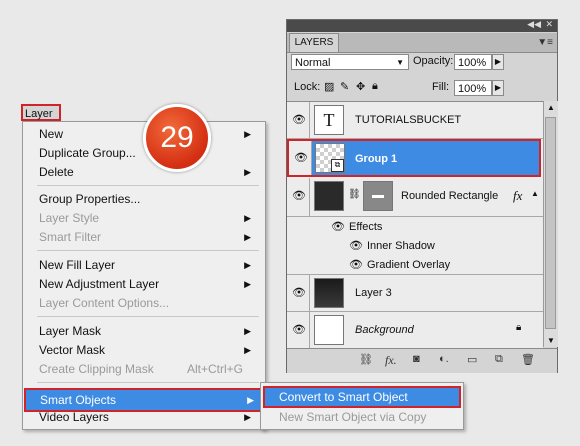 The width and height of the screenshot is (580, 446). I want to click on blend-mode-select: Normal ▼, so click(350, 62).